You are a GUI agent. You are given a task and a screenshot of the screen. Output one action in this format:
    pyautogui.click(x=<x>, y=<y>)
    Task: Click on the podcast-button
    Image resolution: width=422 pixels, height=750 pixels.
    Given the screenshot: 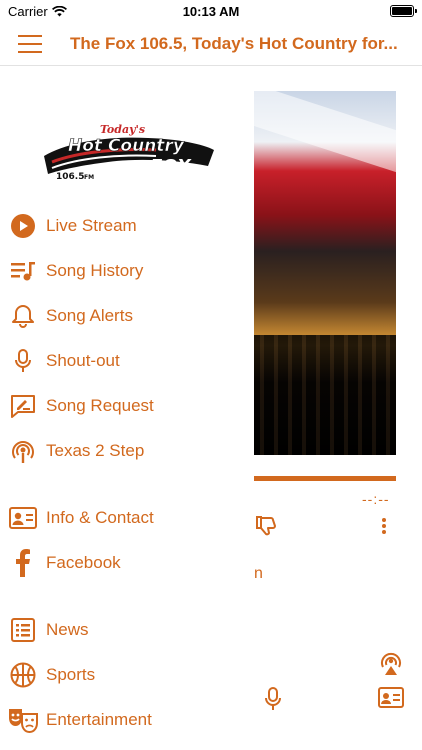 What is the action you would take?
    pyautogui.click(x=391, y=665)
    